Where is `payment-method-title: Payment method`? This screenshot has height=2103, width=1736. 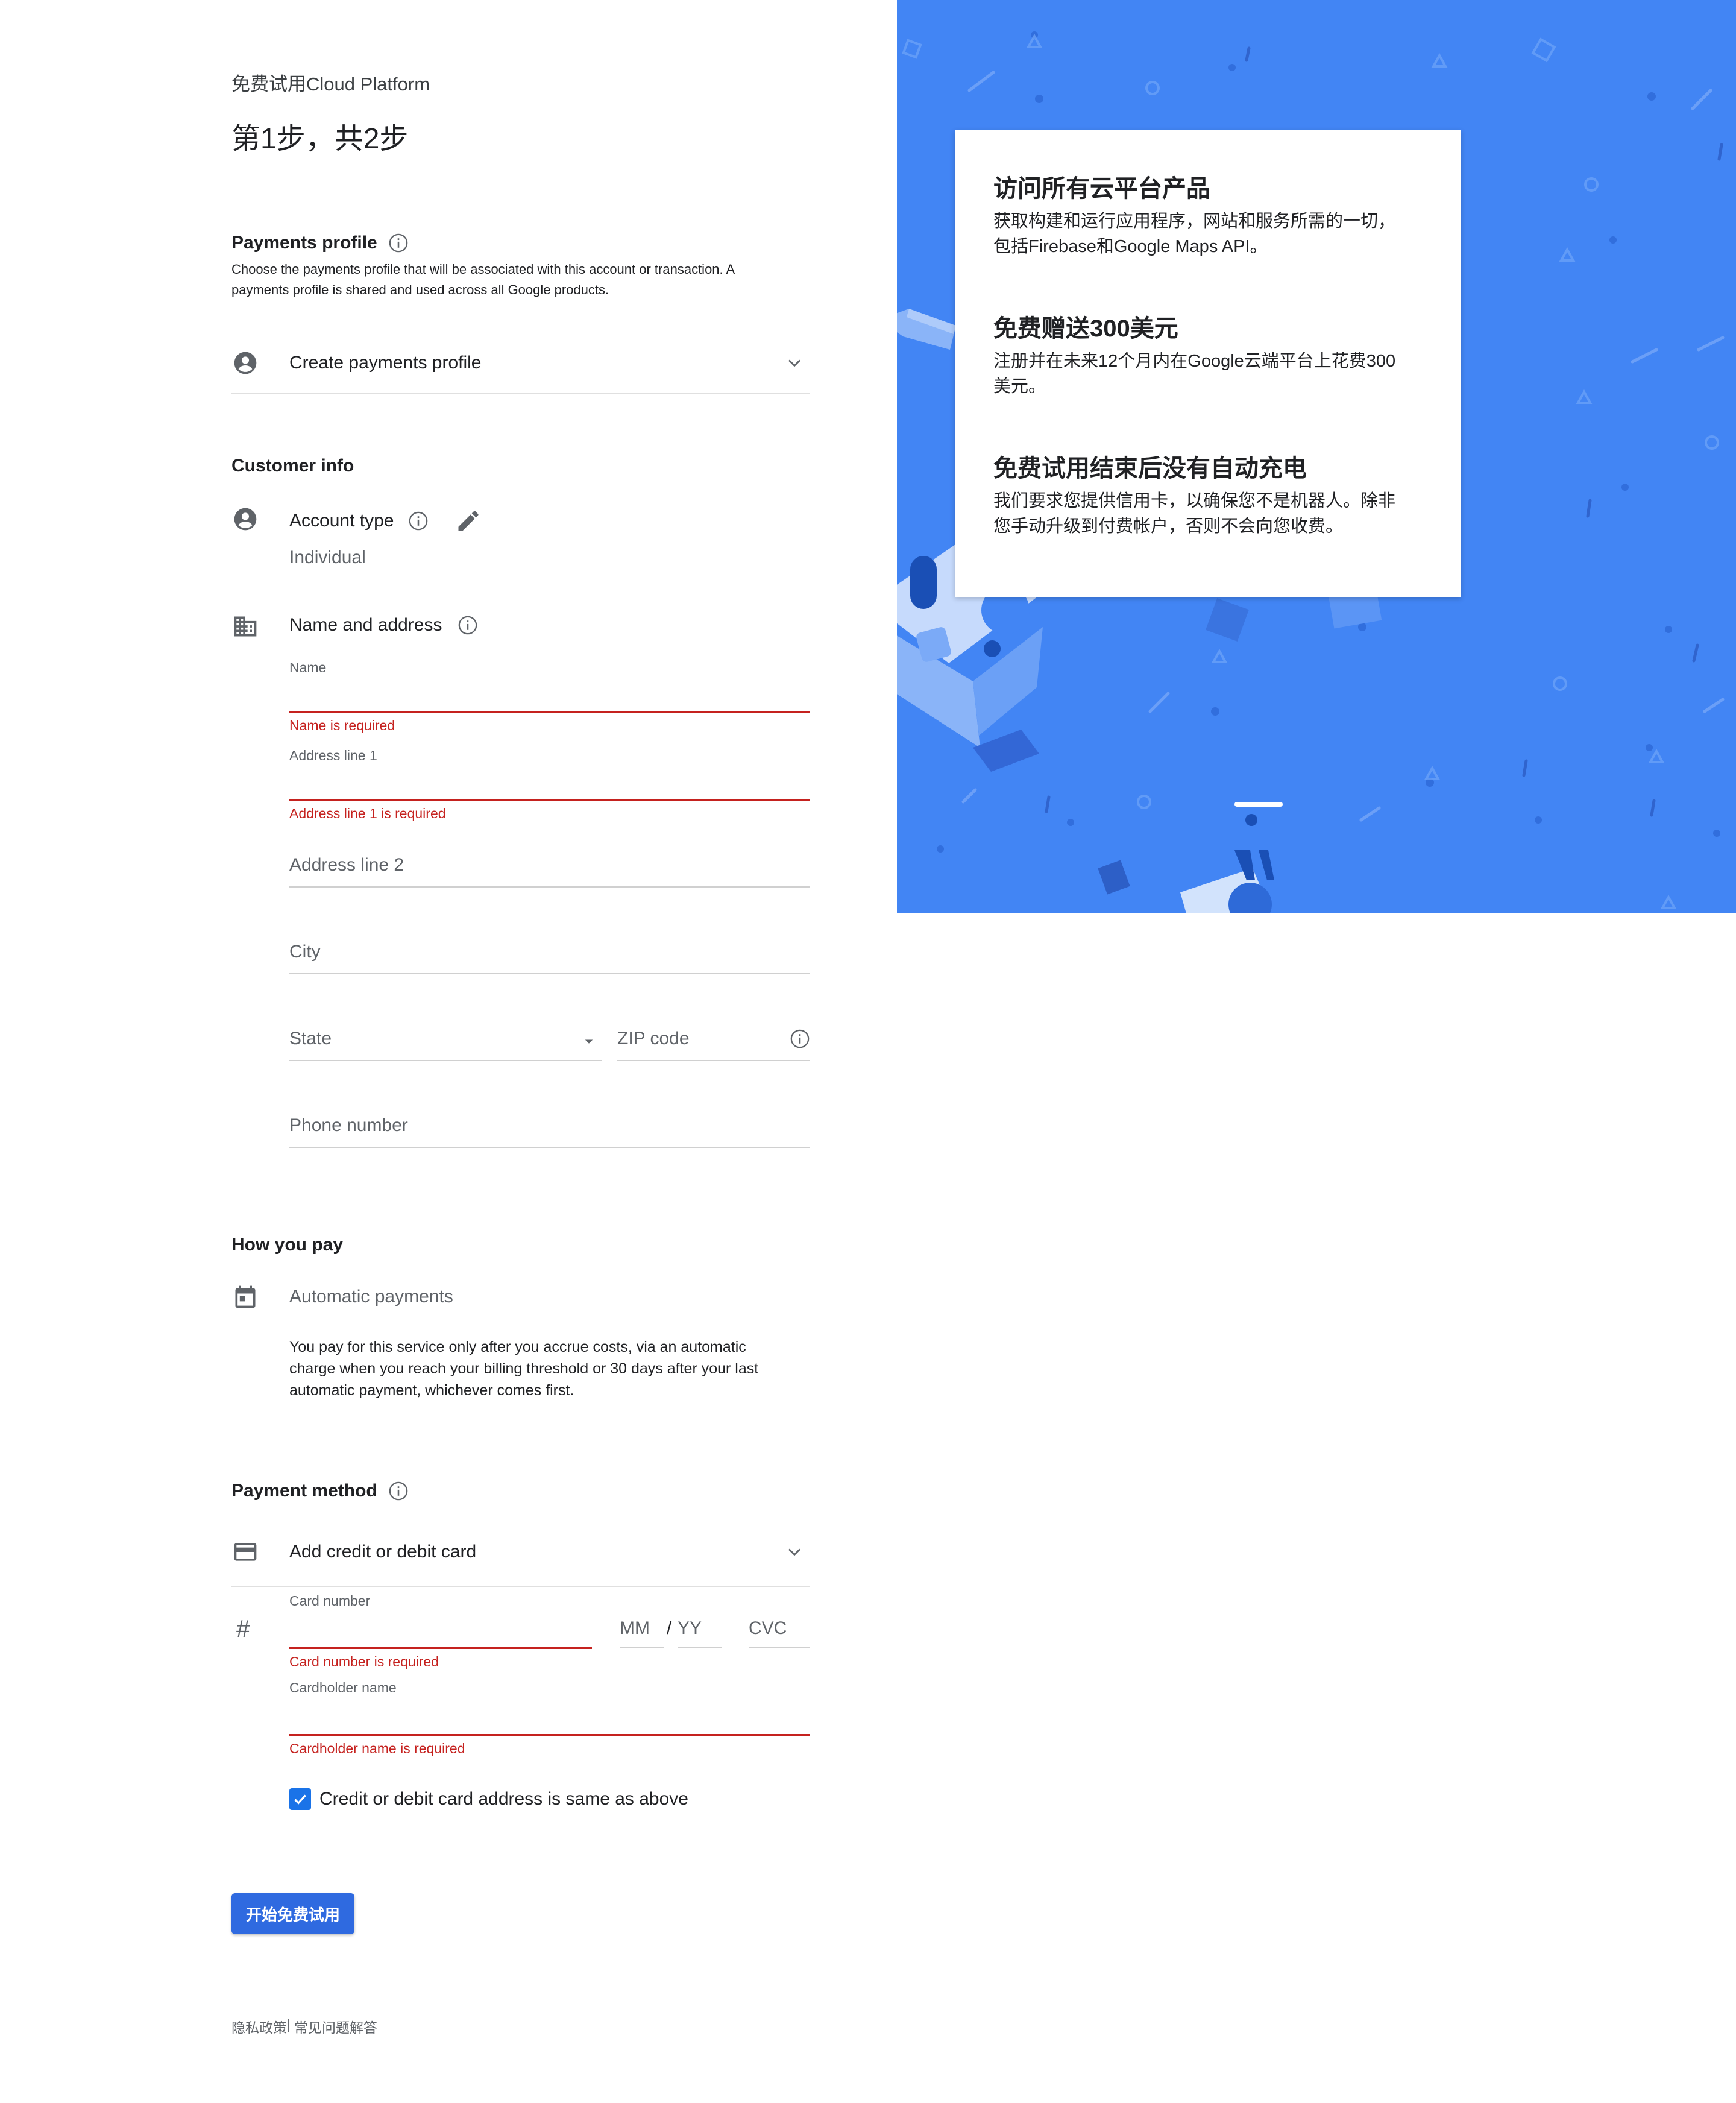 payment-method-title: Payment method is located at coordinates (304, 1491).